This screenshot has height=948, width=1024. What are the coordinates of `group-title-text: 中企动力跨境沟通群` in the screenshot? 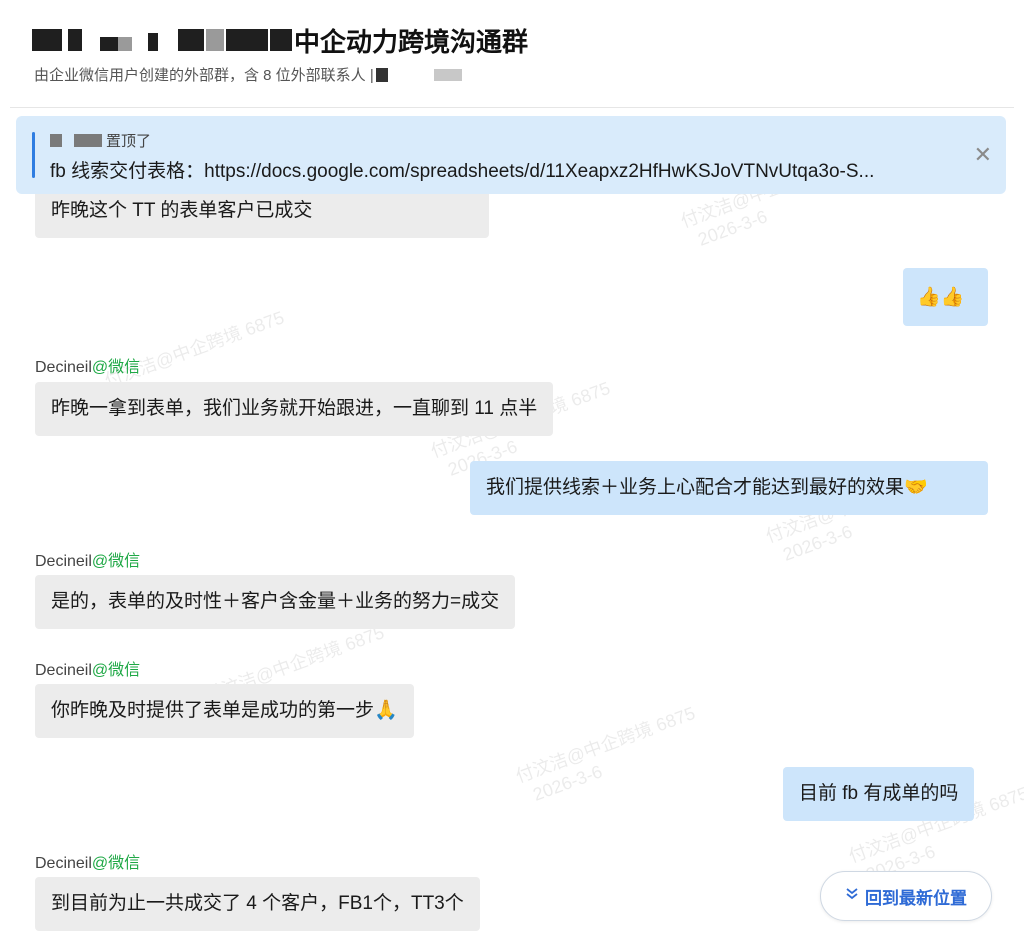 It's located at (411, 41).